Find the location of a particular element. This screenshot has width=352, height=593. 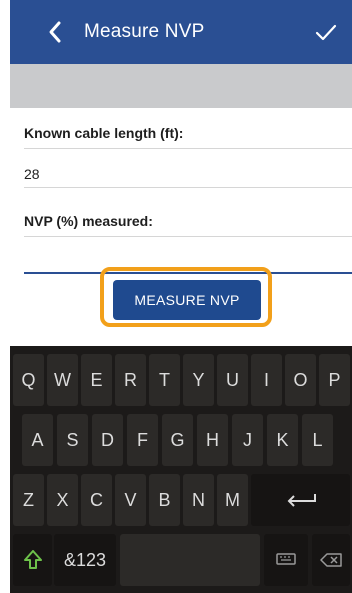

key-c: C is located at coordinates (96, 500).